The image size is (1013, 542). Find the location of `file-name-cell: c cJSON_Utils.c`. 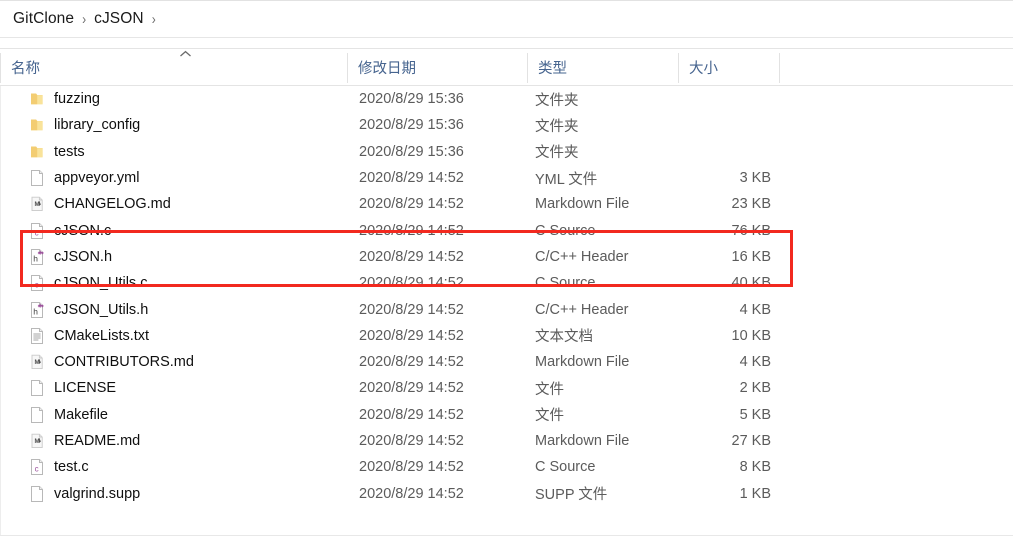

file-name-cell: c cJSON_Utils.c is located at coordinates (88, 283).